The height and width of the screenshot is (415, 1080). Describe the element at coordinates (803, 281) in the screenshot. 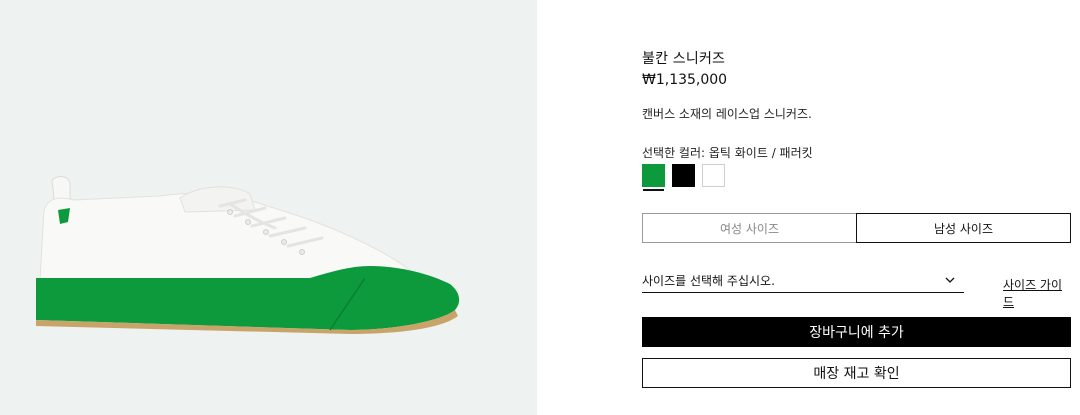

I see `size-select-dropdown: 사이즈를 선택해 주십시오.` at that location.